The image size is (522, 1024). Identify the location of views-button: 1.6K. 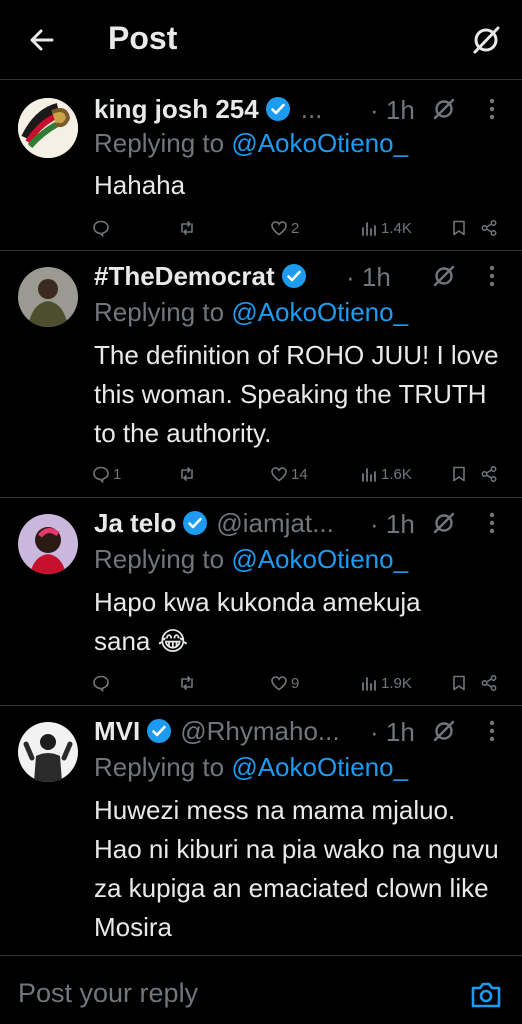
(386, 474).